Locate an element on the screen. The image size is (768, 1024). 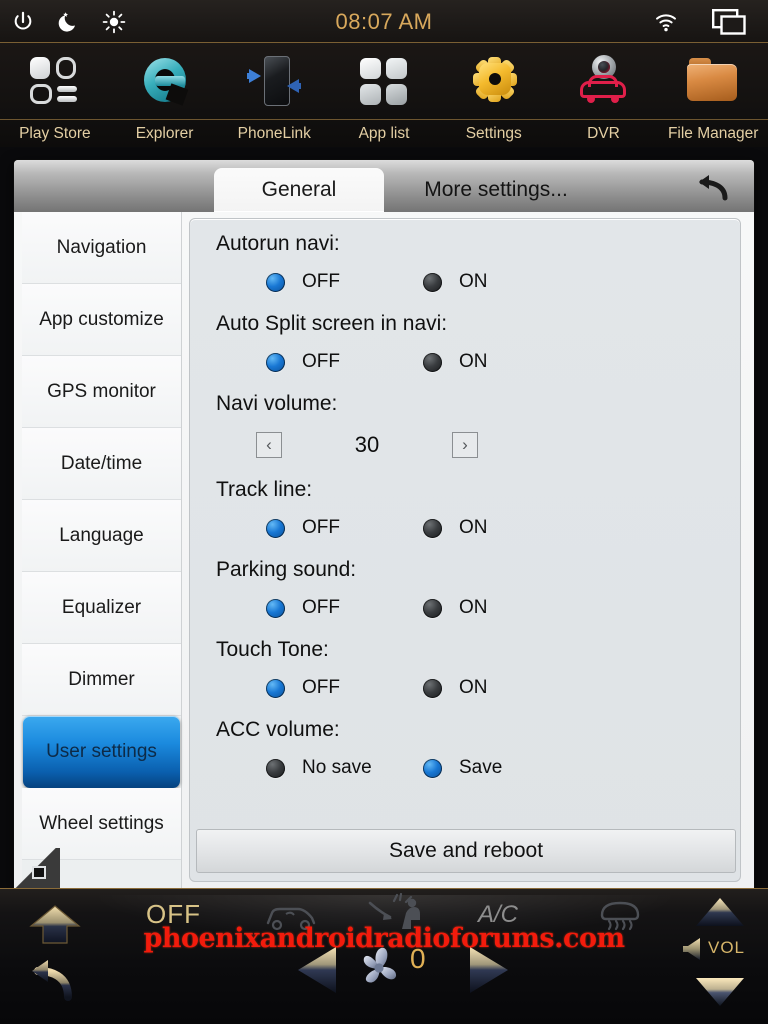
radio-autorun-navi-on: ON is located at coordinates (455, 282).